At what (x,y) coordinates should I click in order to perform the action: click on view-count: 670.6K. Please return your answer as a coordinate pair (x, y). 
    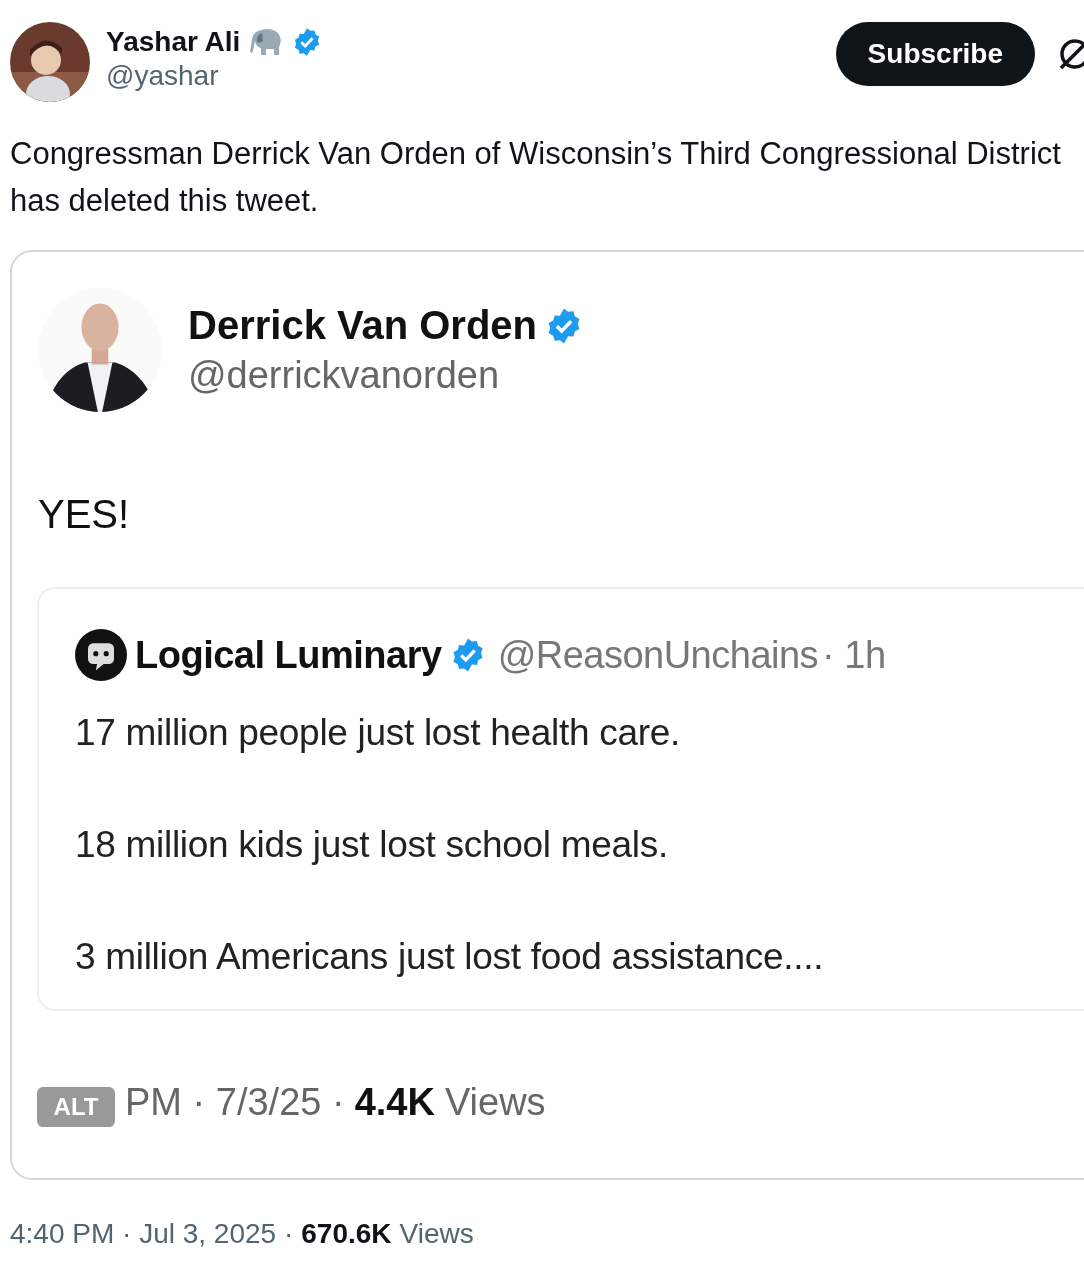
    Looking at the image, I should click on (346, 1234).